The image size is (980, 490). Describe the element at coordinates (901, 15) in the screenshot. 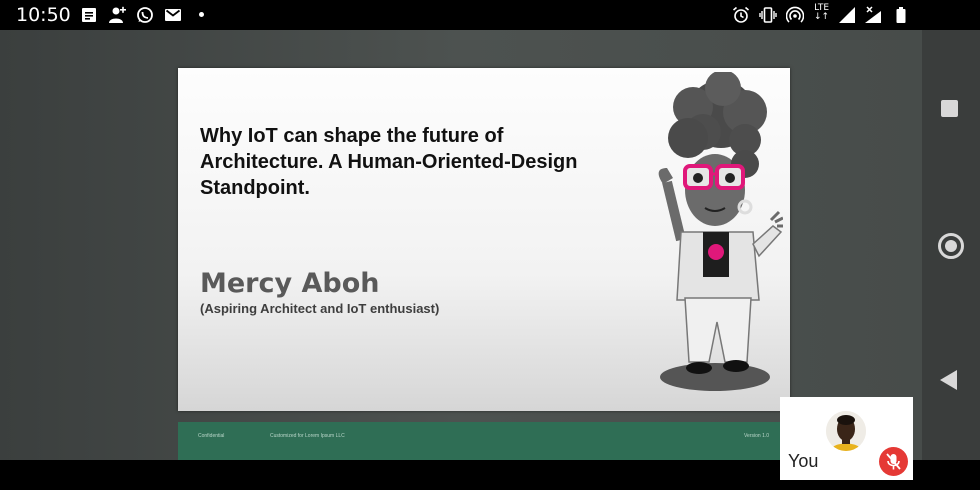

I see `battery-icon` at that location.